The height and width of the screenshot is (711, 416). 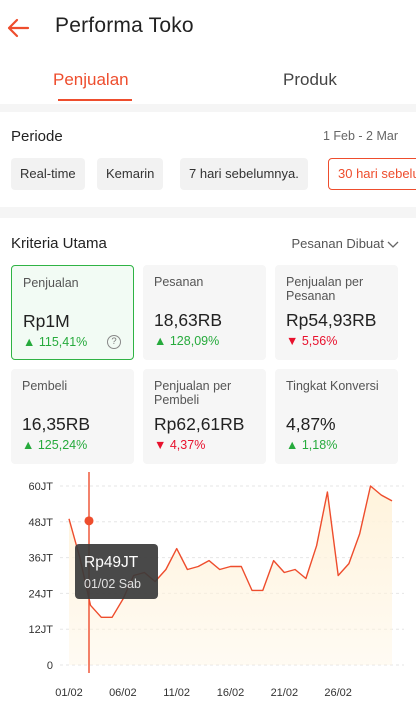 What do you see at coordinates (18, 28) in the screenshot?
I see `arrow-left-icon` at bounding box center [18, 28].